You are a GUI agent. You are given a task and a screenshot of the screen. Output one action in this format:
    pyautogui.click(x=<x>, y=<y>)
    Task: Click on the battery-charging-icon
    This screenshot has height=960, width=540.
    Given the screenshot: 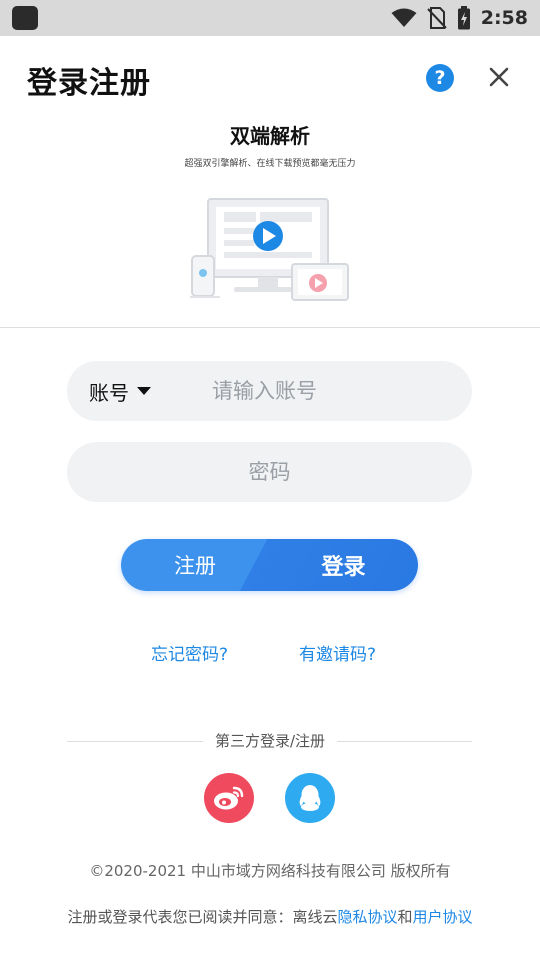 What is the action you would take?
    pyautogui.click(x=463, y=18)
    